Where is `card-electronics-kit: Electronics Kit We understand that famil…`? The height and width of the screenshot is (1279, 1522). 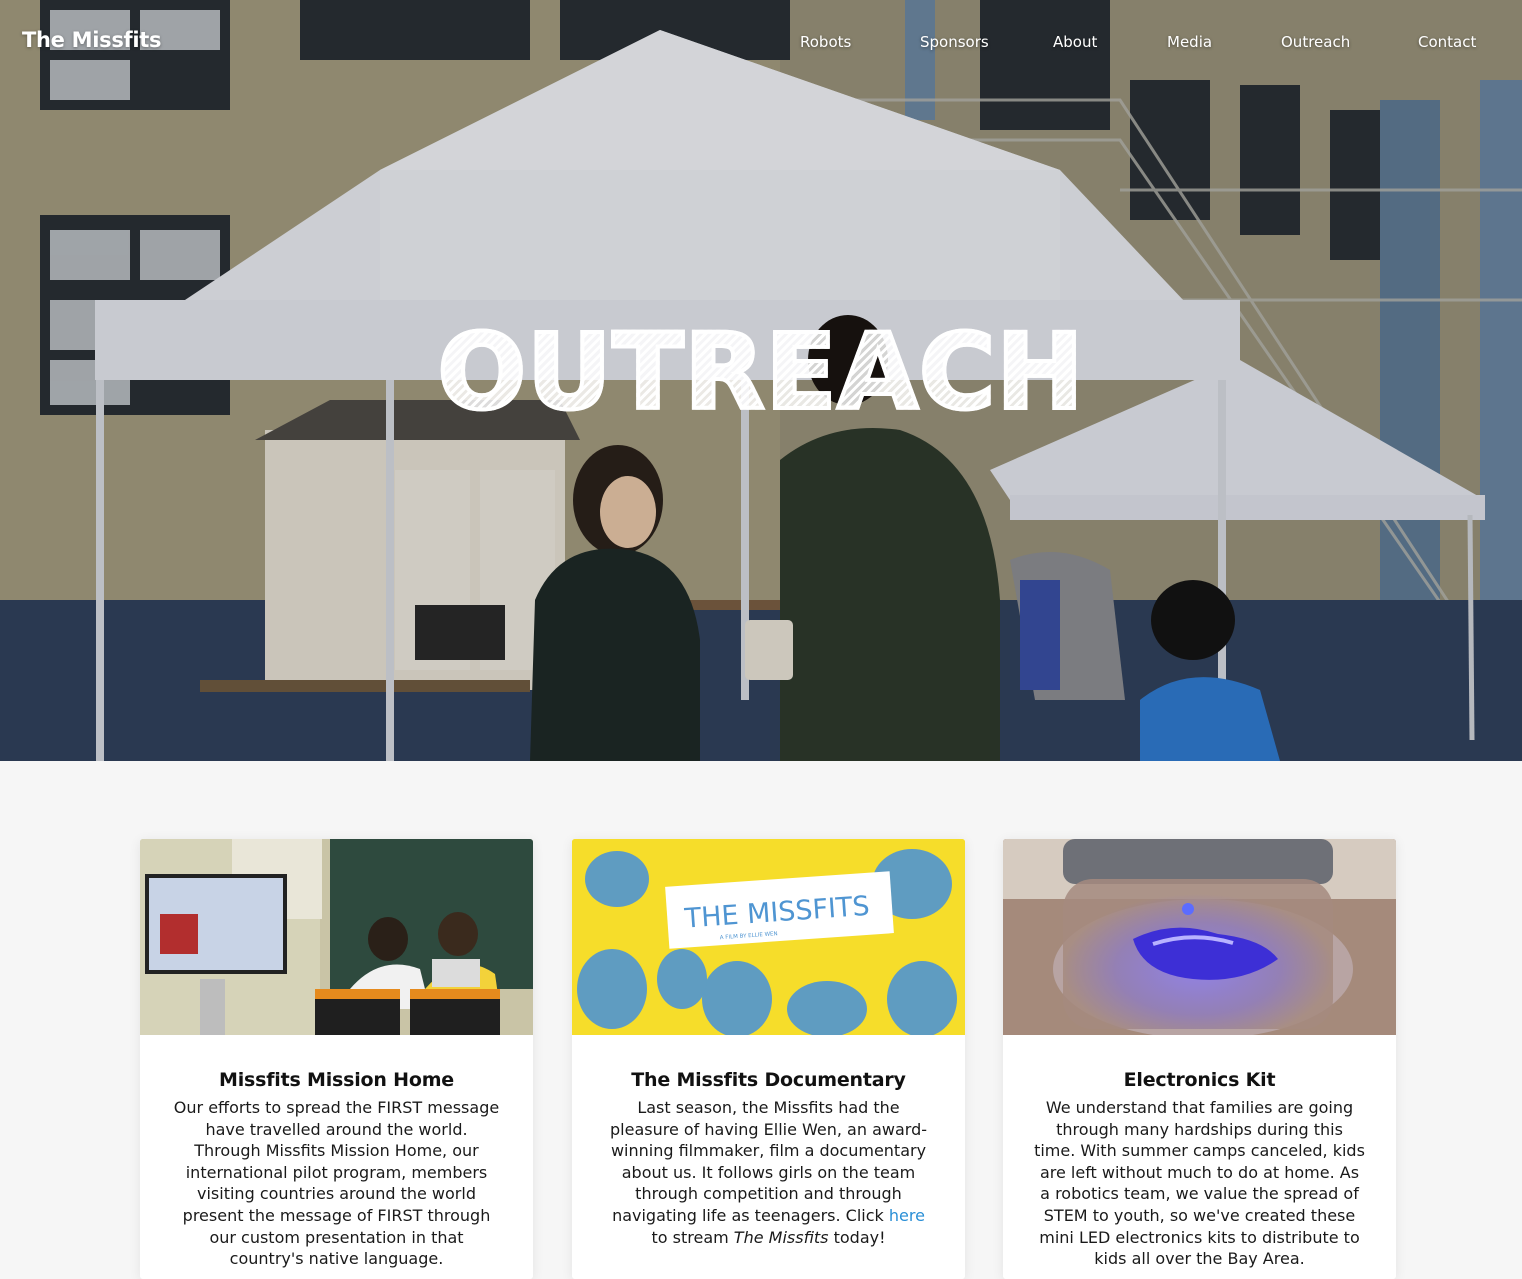 card-electronics-kit: Electronics Kit We understand that famil… is located at coordinates (1199, 1059).